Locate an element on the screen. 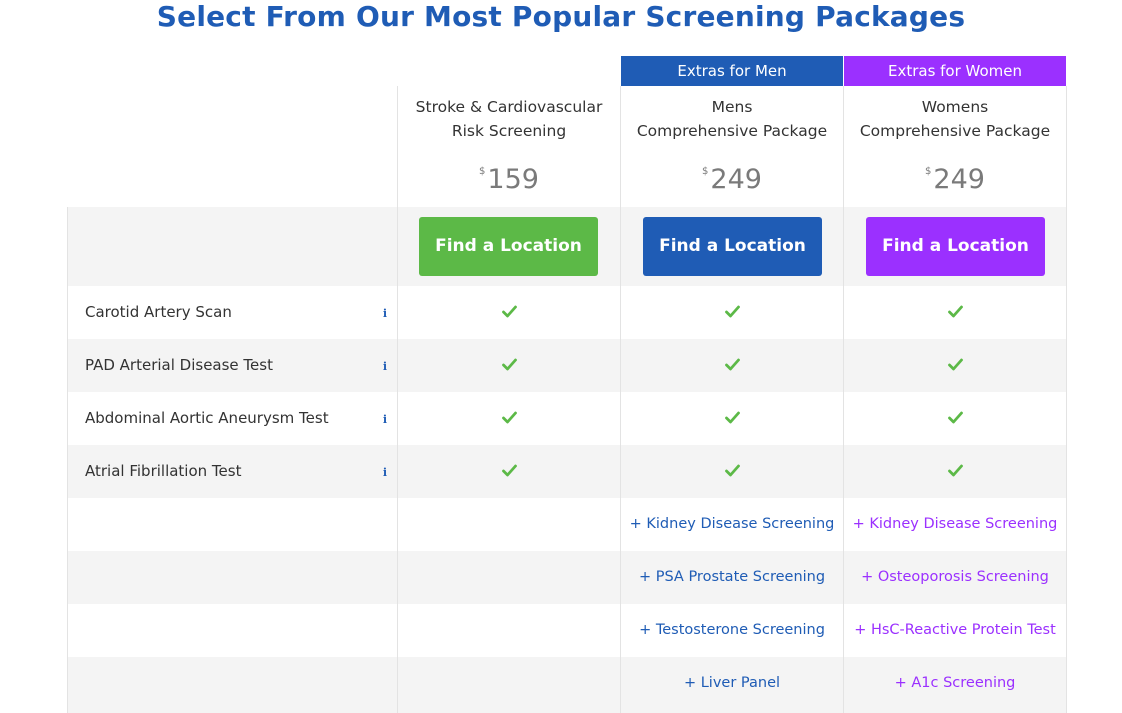 Image resolution: width=1122 pixels, height=713 pixels. extra-item-men: + Kidney Disease Screening is located at coordinates (732, 524).